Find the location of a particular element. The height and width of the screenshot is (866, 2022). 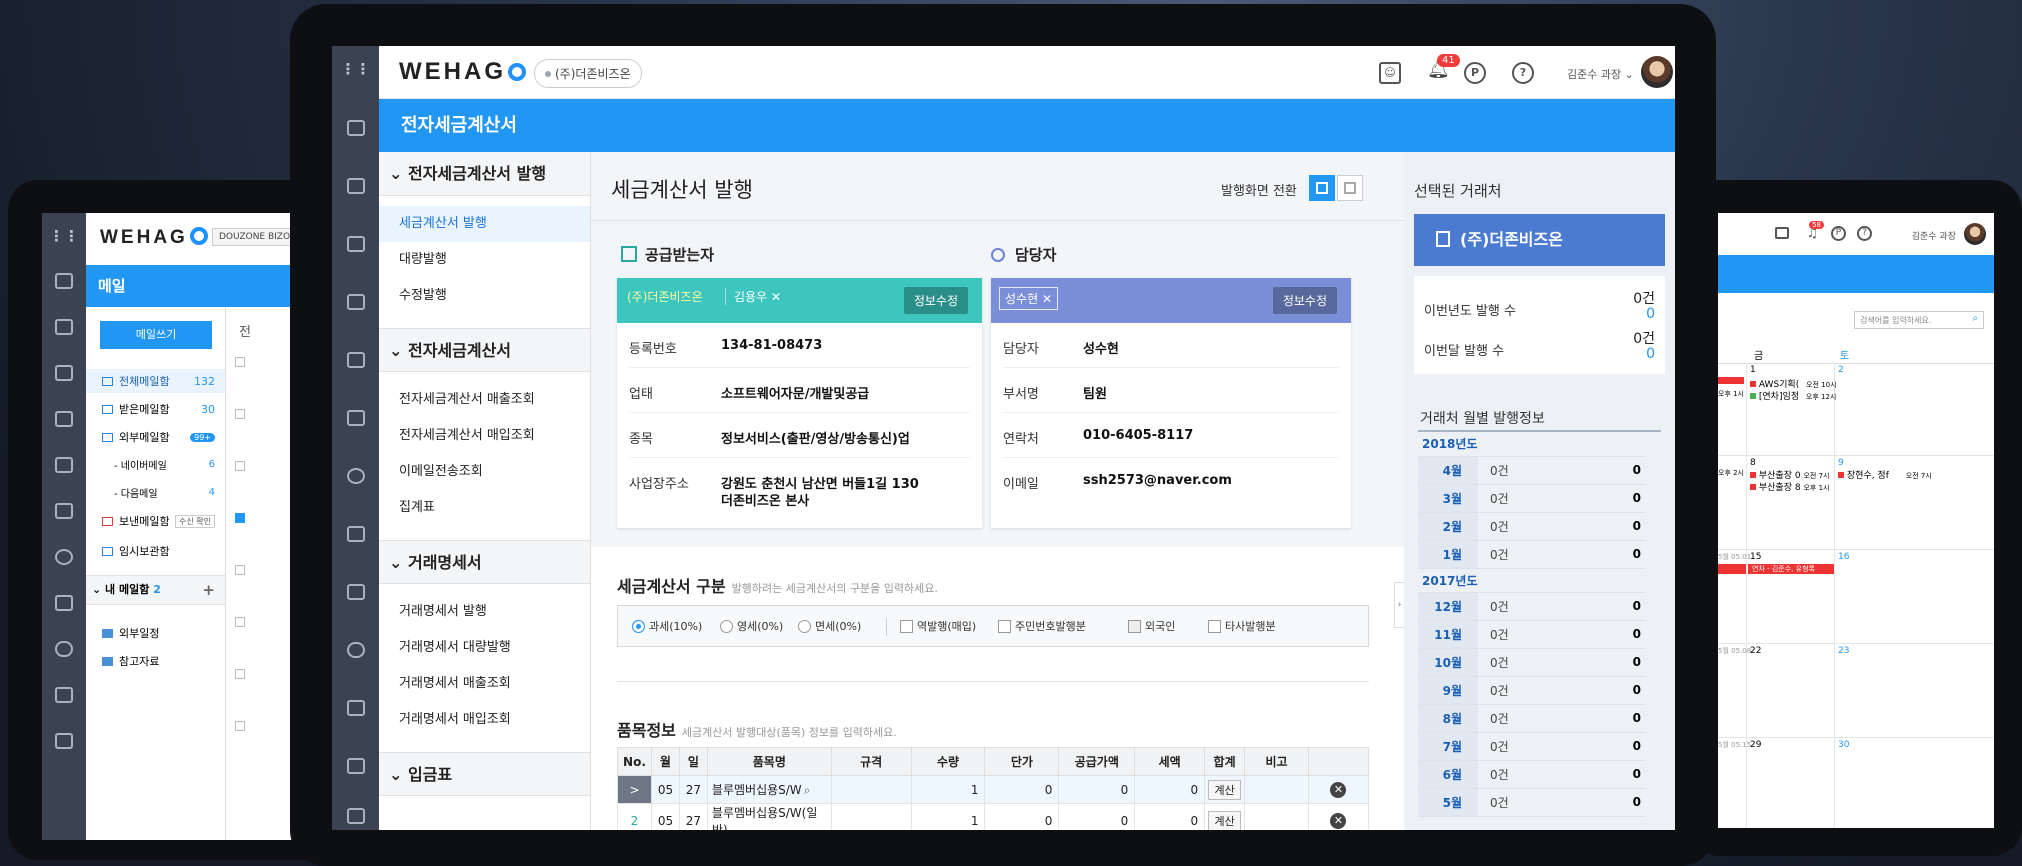

message-icon: ☺ is located at coordinates (1390, 73).